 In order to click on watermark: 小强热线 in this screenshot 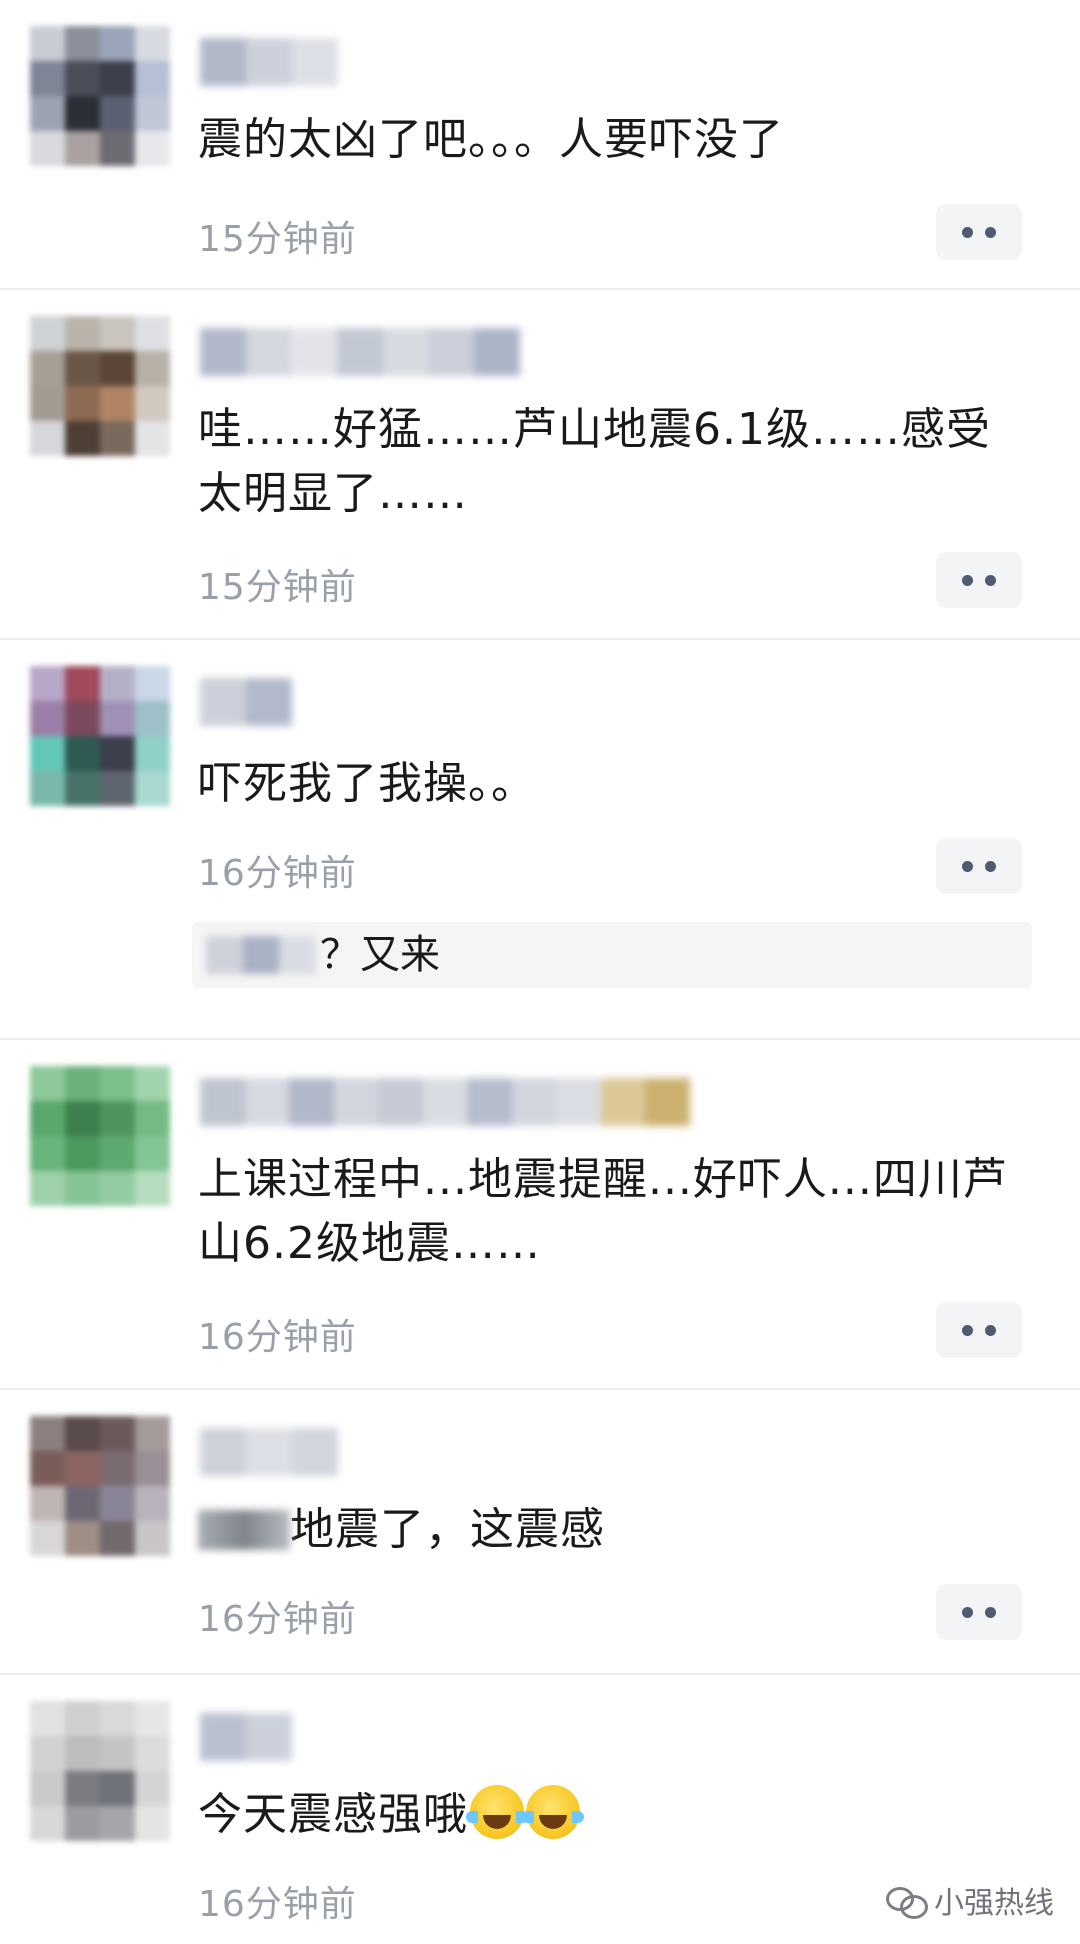, I will do `click(970, 1900)`.